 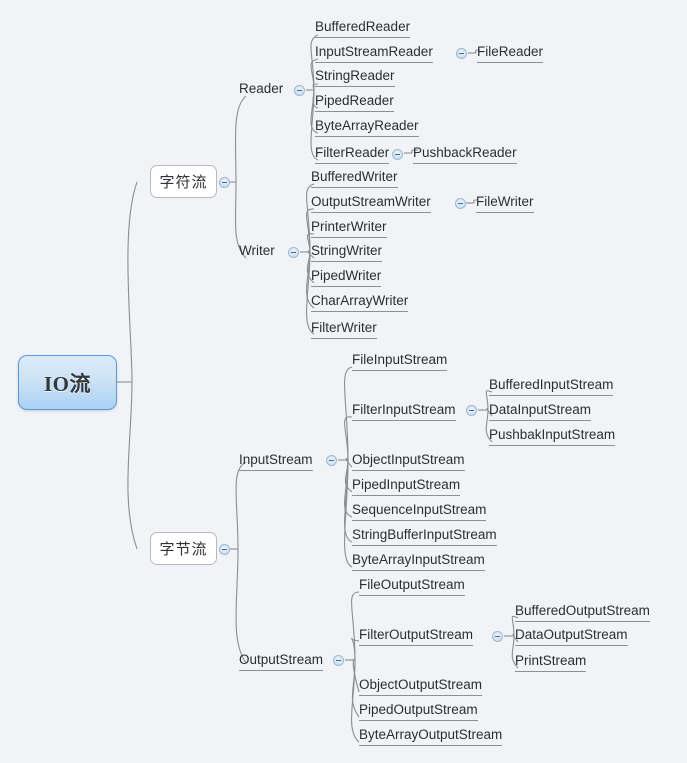 What do you see at coordinates (406, 486) in the screenshot?
I see `node-piped-input-stream: PipedInputStream` at bounding box center [406, 486].